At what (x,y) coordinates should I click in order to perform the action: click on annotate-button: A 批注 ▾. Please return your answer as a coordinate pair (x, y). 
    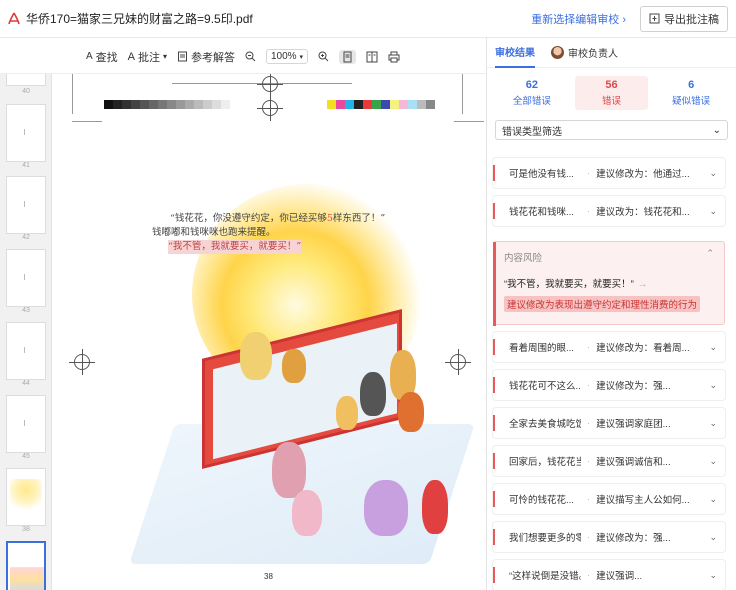
    Looking at the image, I should click on (147, 57).